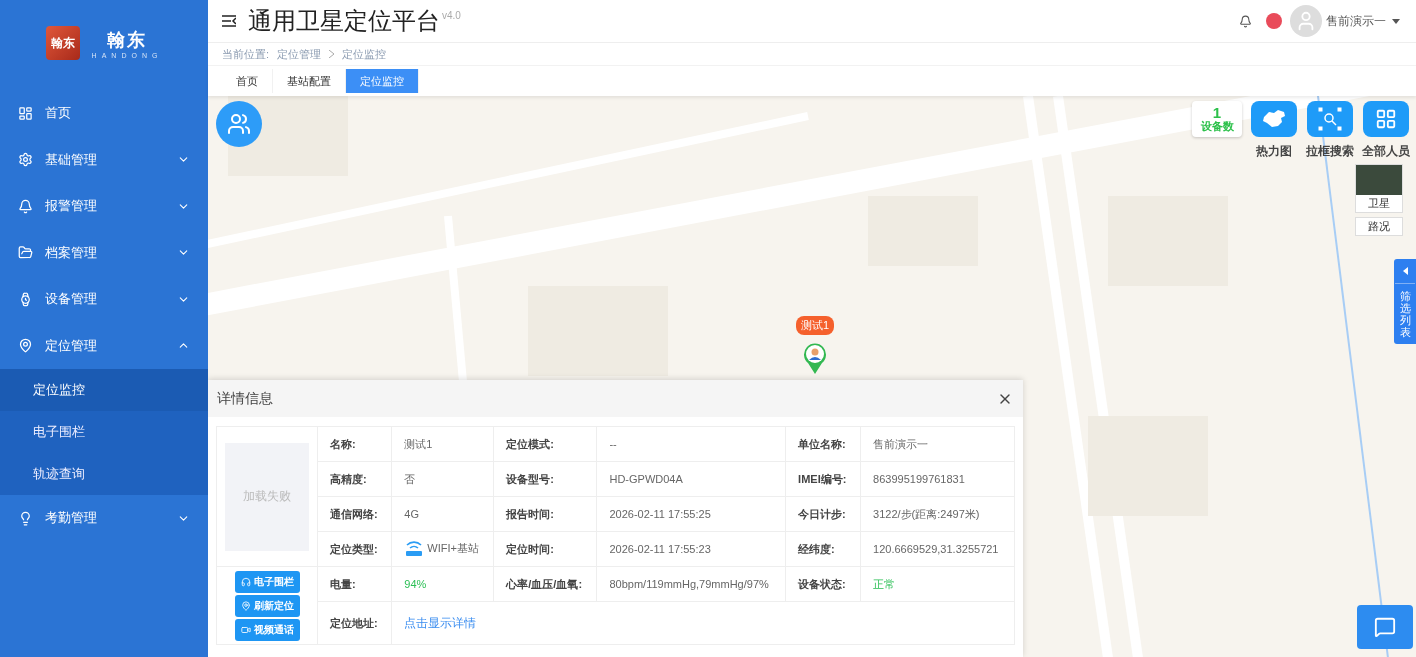  What do you see at coordinates (823, 549) in the screenshot?
I see `field-label: 经纬度:` at bounding box center [823, 549].